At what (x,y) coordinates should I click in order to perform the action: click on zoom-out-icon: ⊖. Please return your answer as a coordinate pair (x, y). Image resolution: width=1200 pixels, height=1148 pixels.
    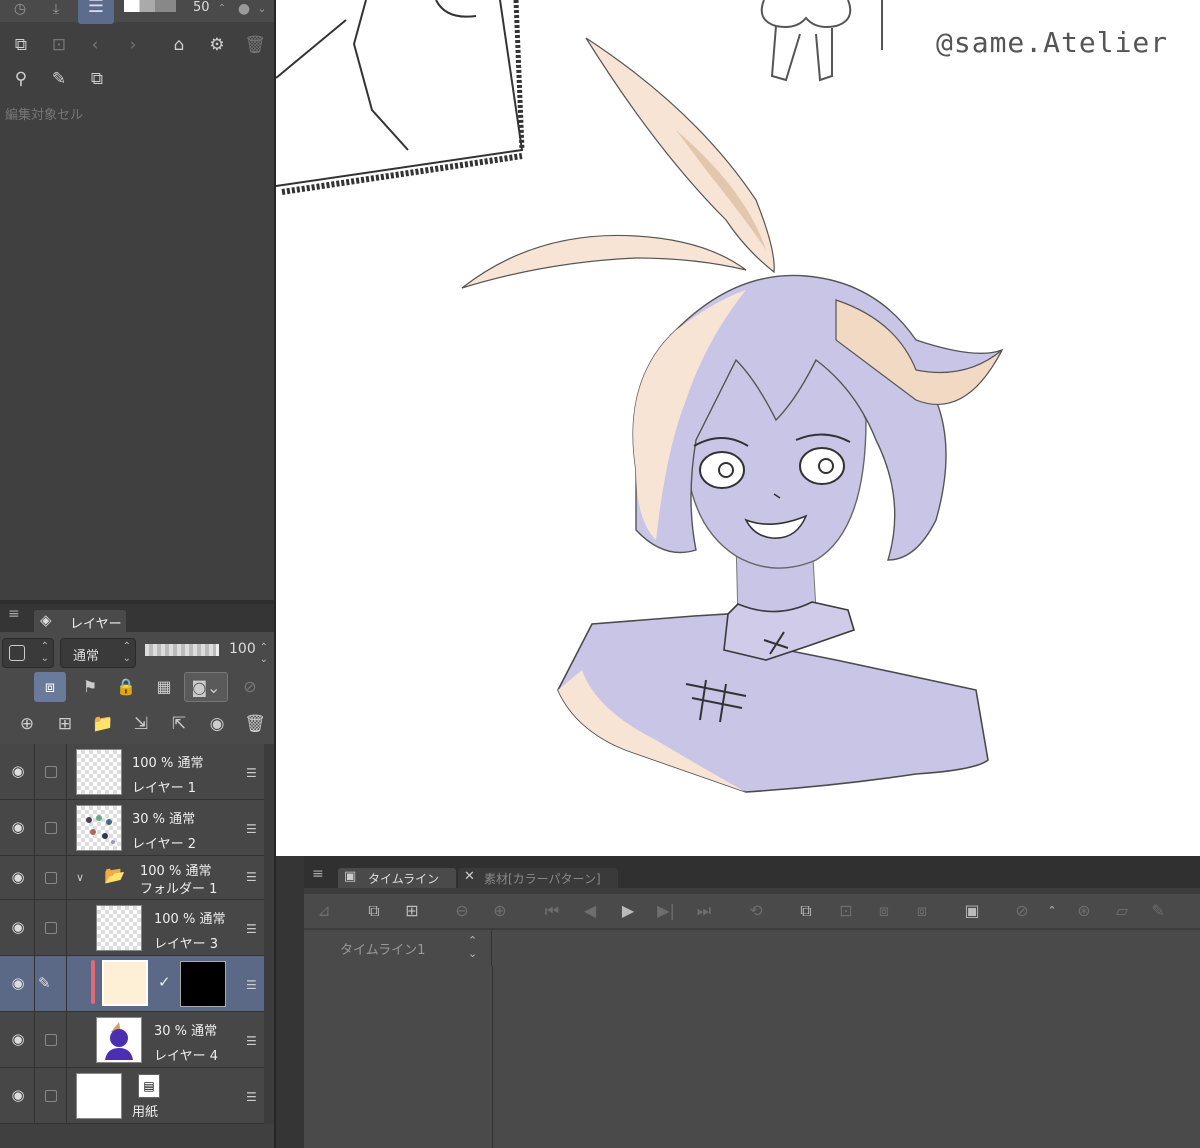
    Looking at the image, I should click on (462, 911).